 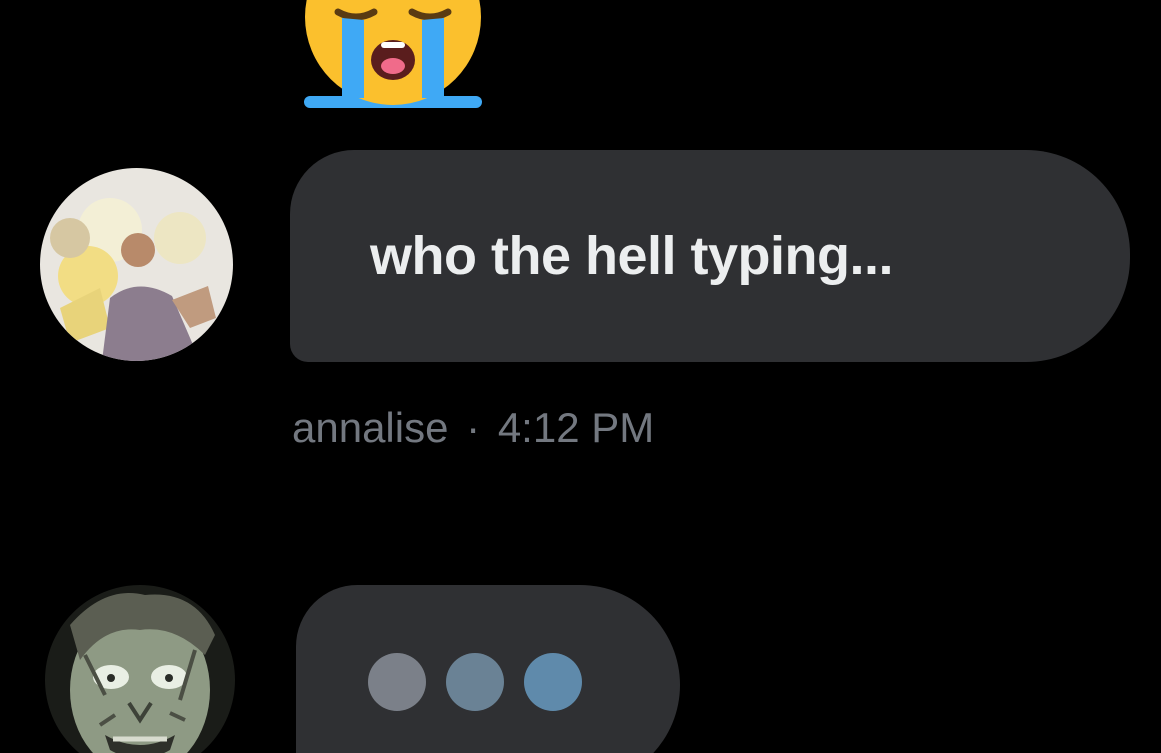 I want to click on profile-photo-exorcist-face, so click(x=140, y=669).